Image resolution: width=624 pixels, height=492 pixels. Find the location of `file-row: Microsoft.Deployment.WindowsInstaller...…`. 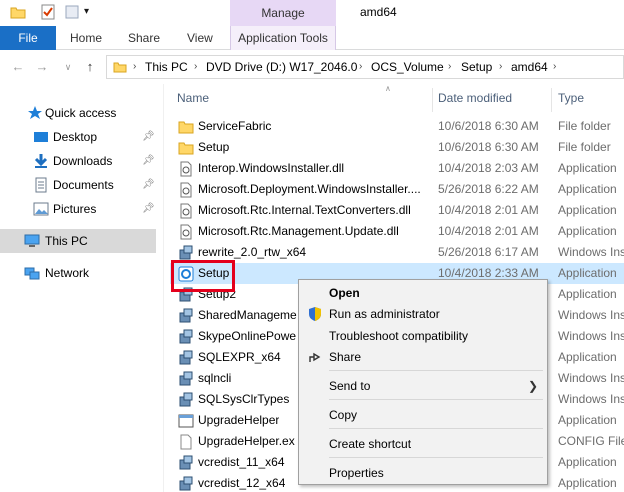

file-row: Microsoft.Deployment.WindowsInstaller...… is located at coordinates (397, 189).